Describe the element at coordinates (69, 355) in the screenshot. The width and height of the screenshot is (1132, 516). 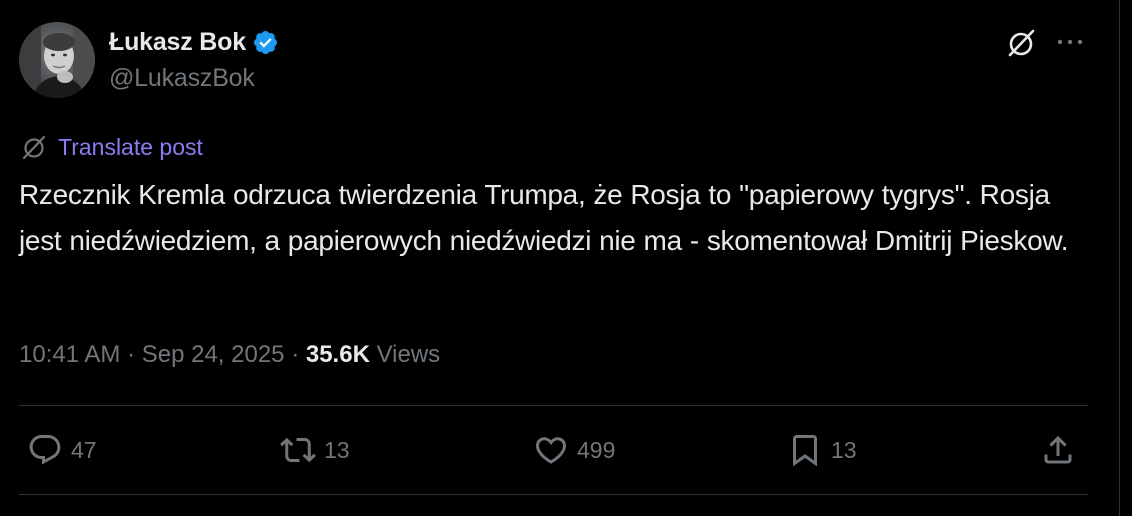
I see `post-time: 10:41 AM` at that location.